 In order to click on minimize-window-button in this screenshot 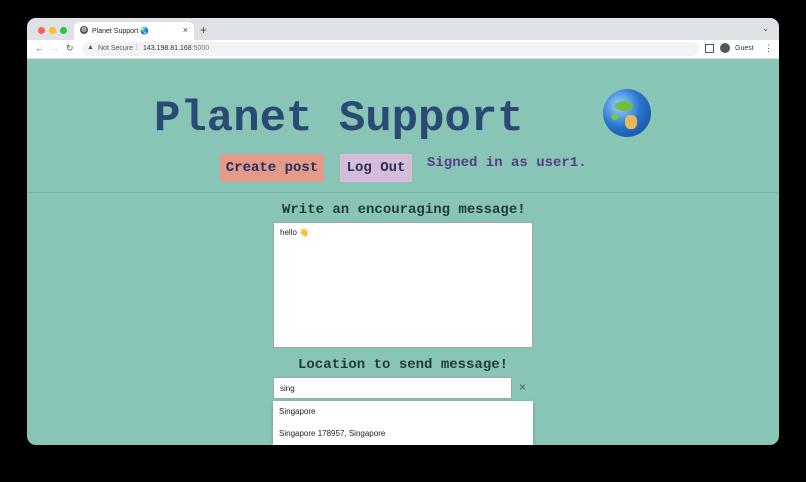, I will do `click(52, 30)`.